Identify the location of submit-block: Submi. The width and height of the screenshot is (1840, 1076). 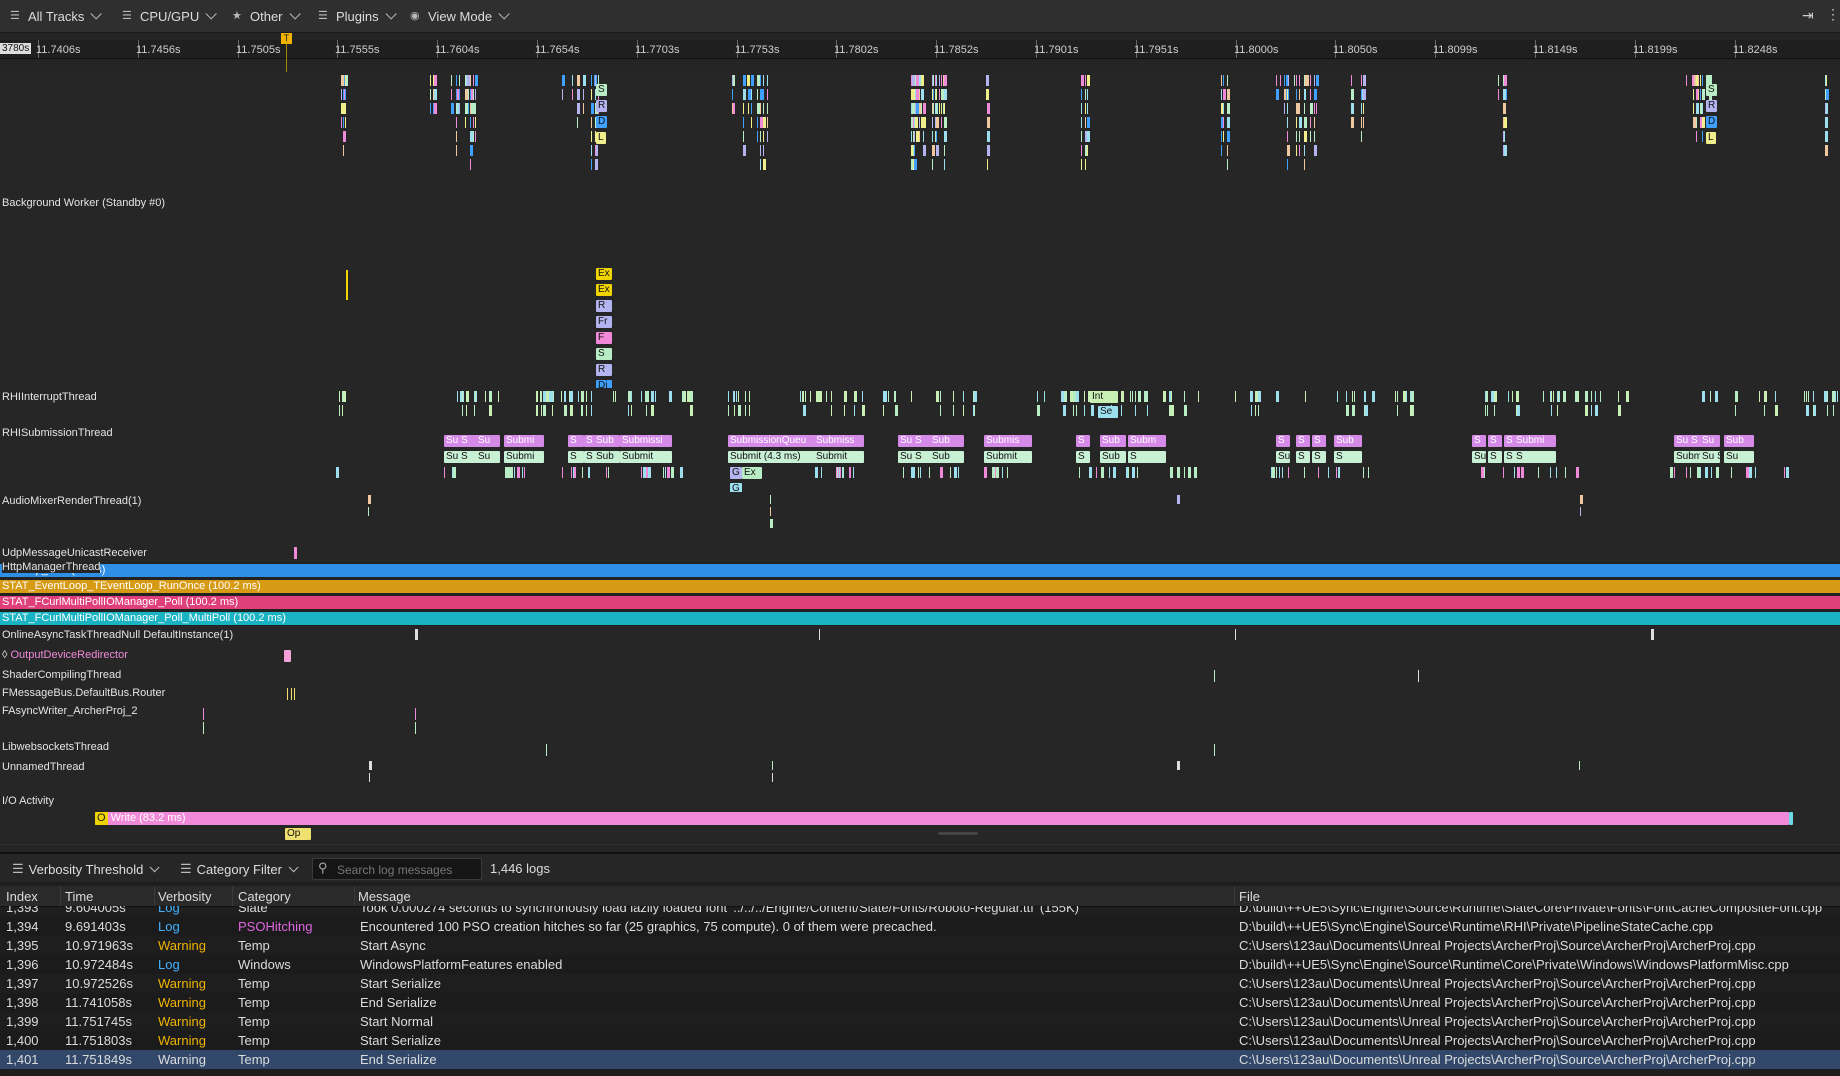
(524, 457).